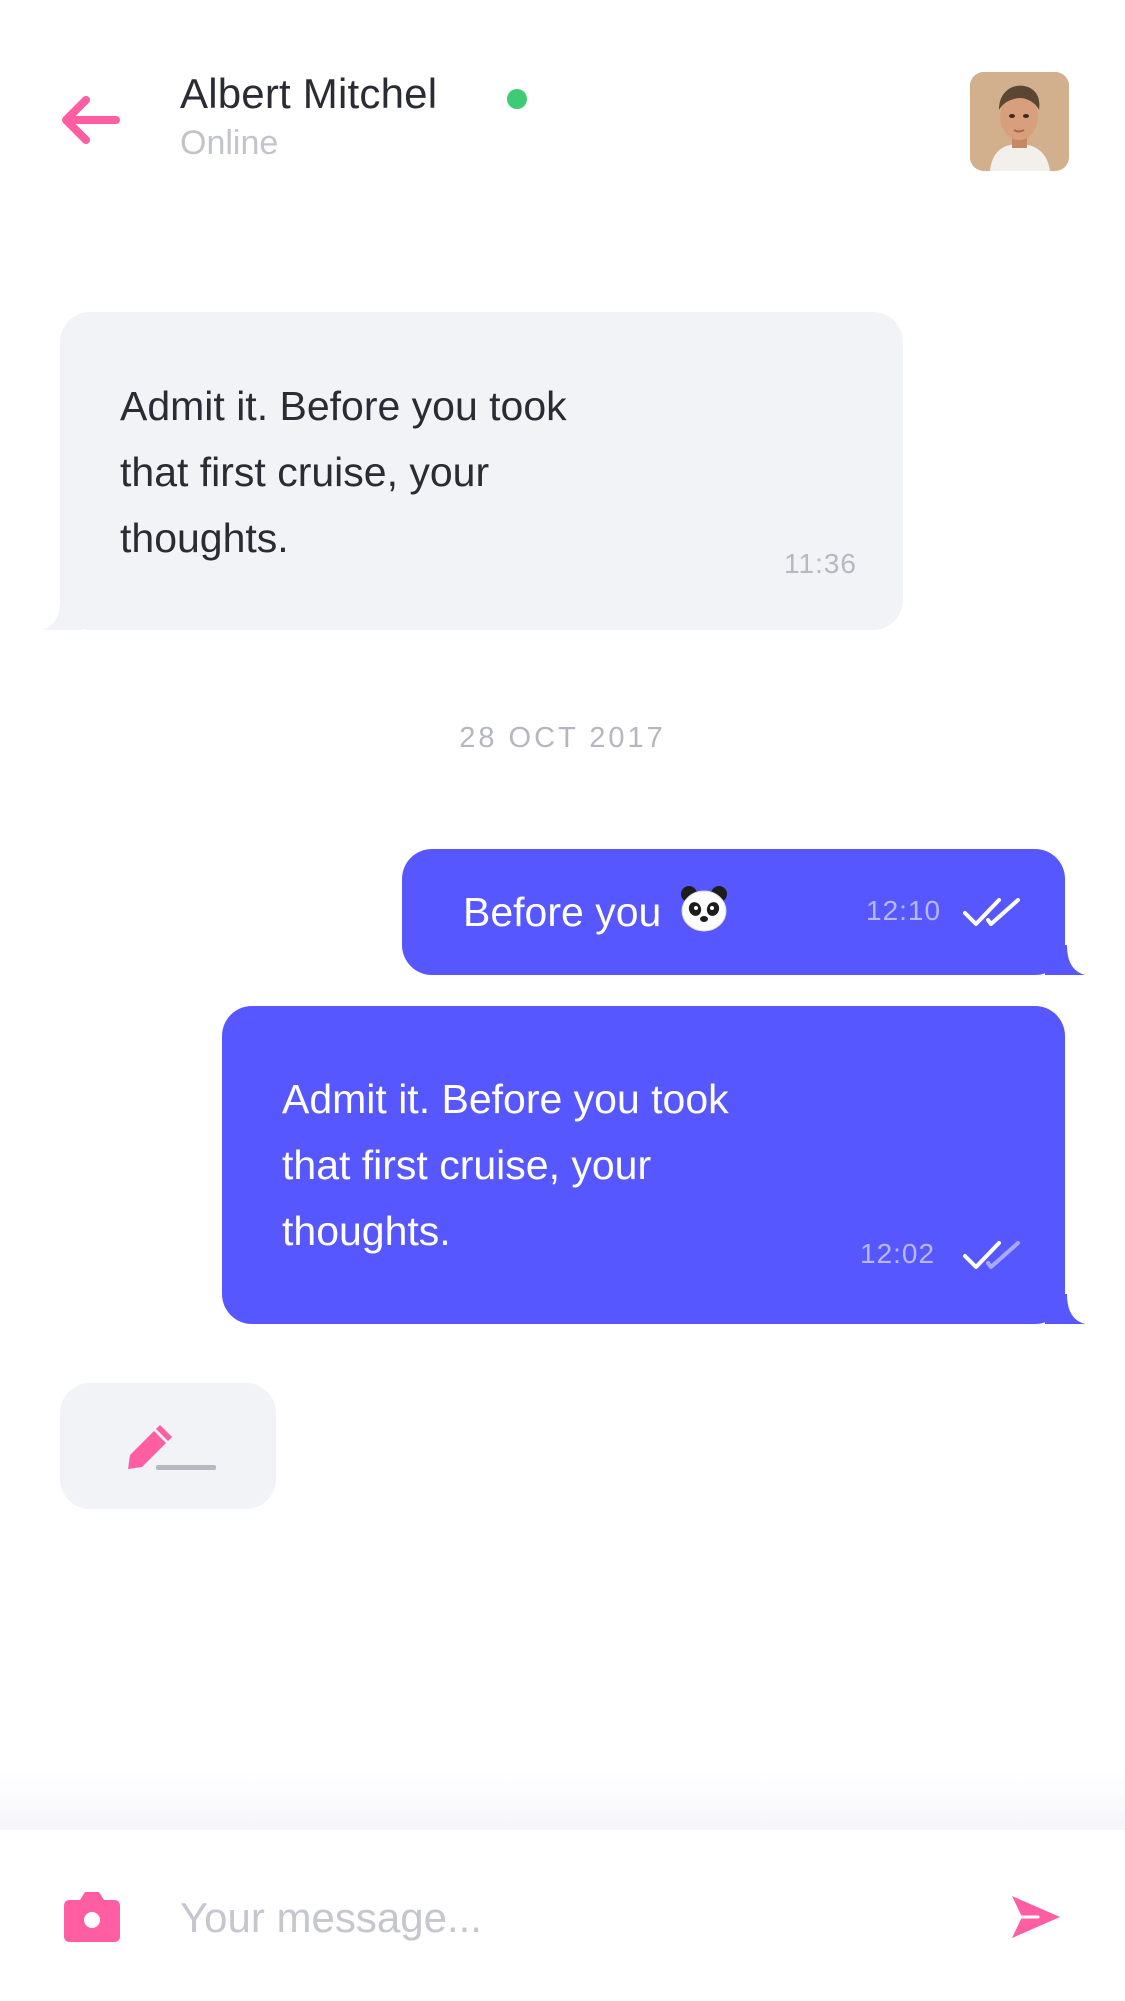 This screenshot has height=2001, width=1125. What do you see at coordinates (309, 93) in the screenshot?
I see `contact-name: Albert Mitchel` at bounding box center [309, 93].